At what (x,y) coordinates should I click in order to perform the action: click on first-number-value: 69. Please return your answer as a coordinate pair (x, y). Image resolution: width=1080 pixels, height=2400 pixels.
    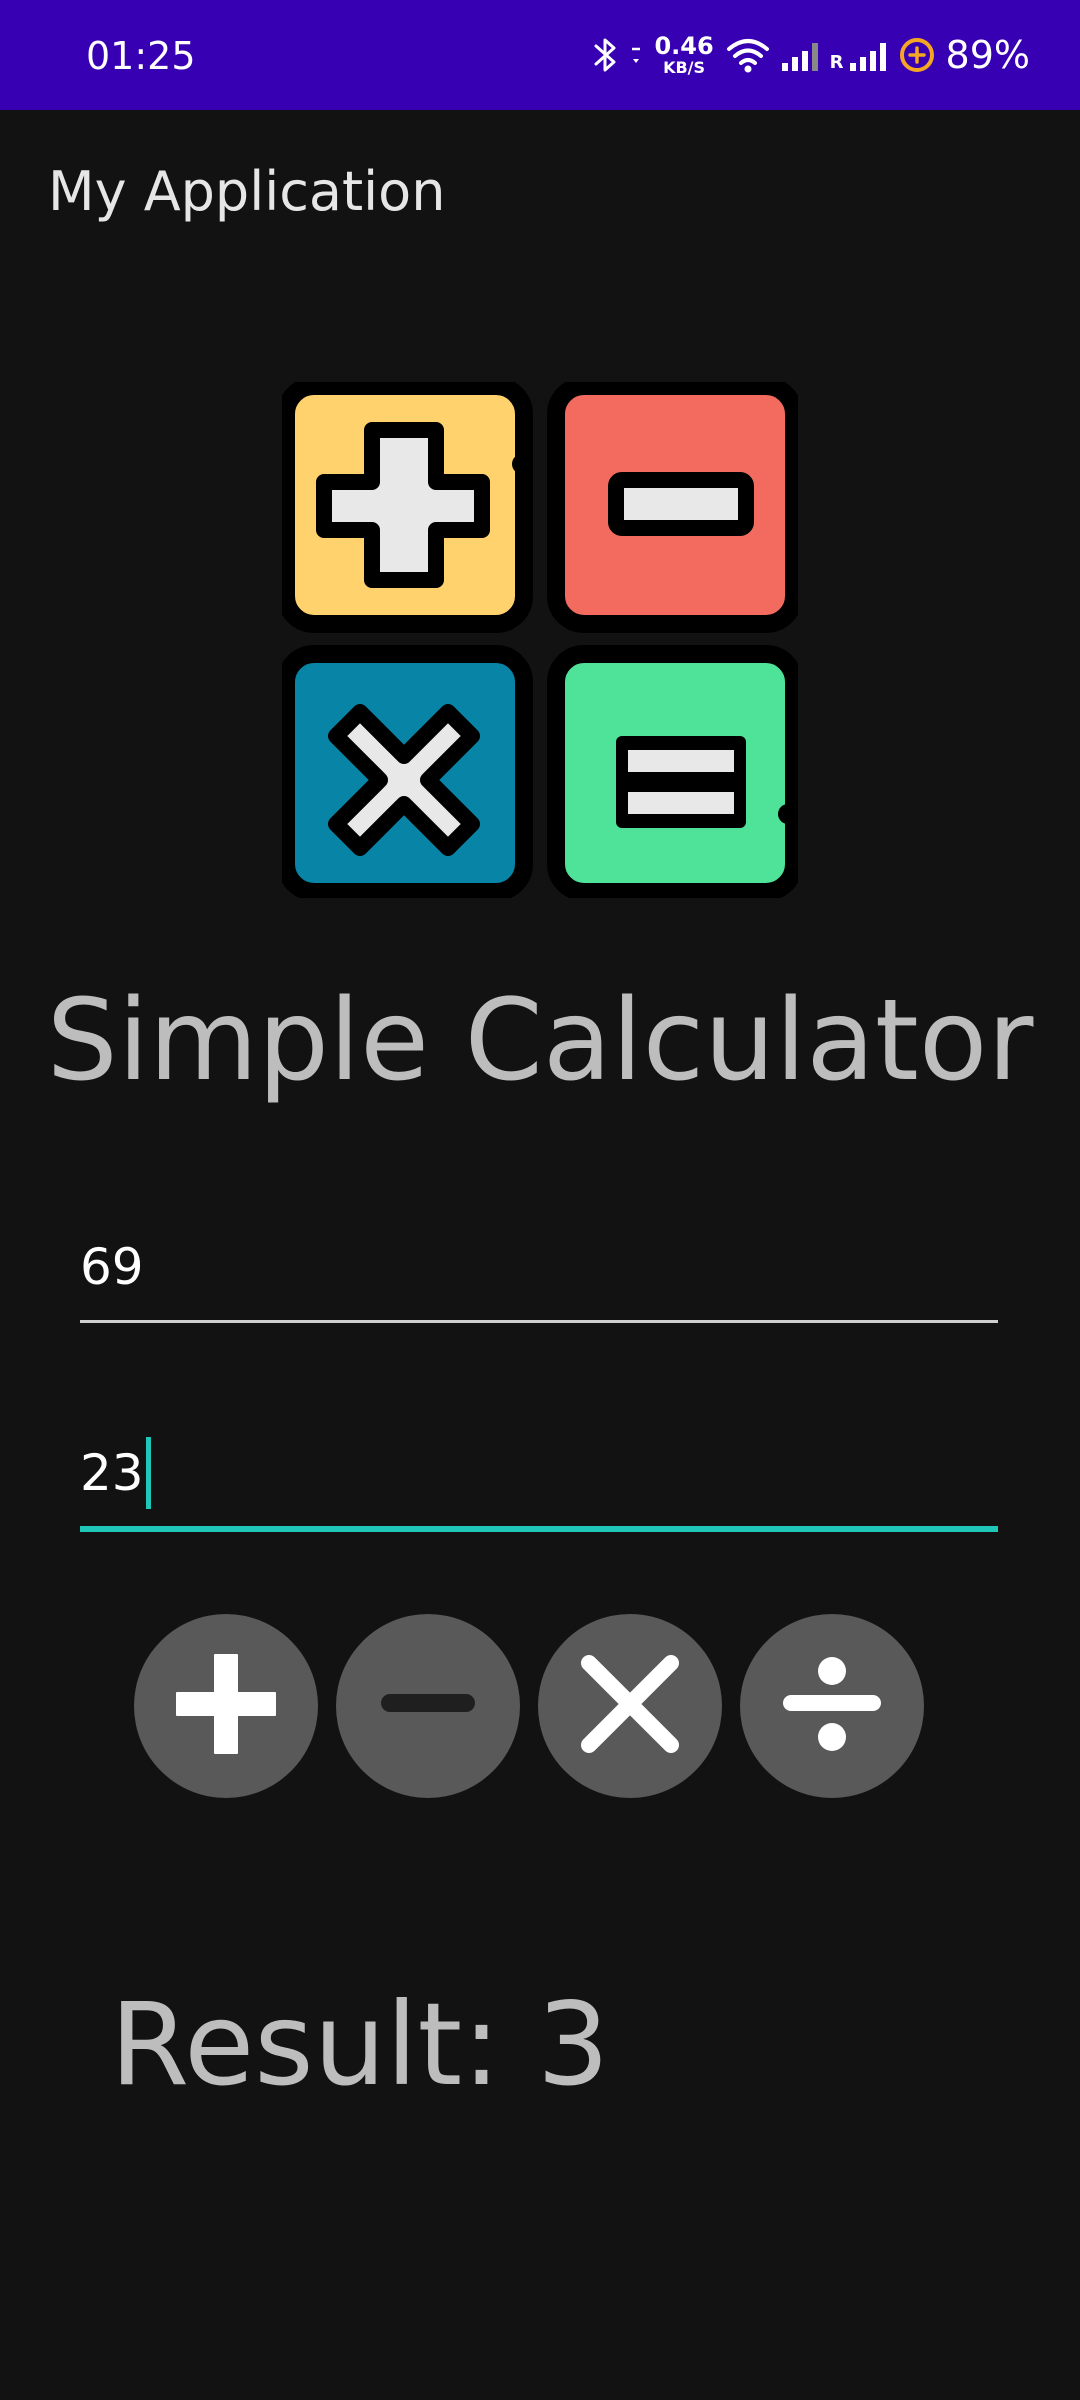
    Looking at the image, I should click on (539, 1267).